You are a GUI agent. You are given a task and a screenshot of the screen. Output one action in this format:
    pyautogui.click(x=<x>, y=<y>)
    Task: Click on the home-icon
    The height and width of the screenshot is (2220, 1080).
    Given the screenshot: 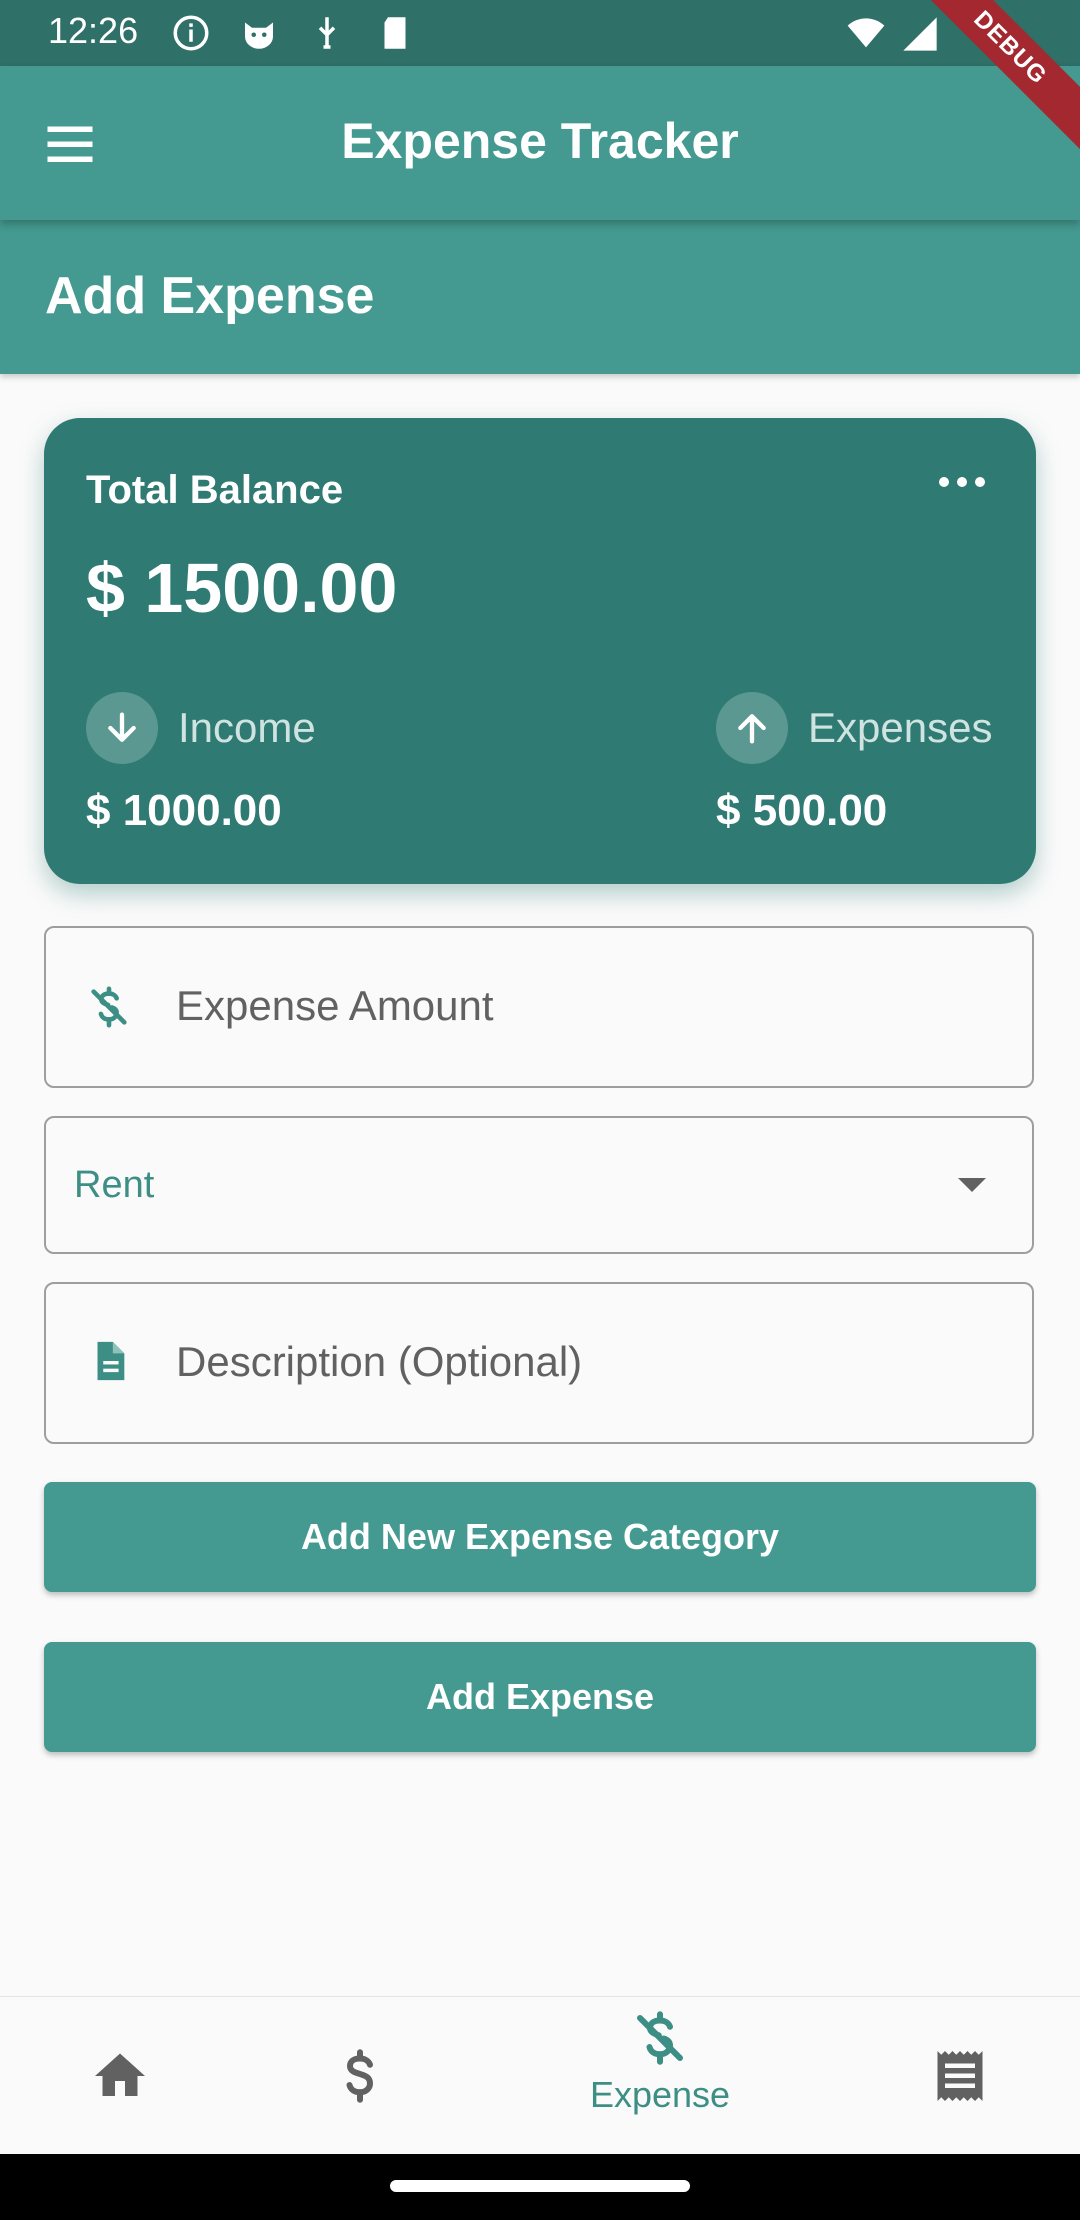 What is the action you would take?
    pyautogui.click(x=120, y=2074)
    